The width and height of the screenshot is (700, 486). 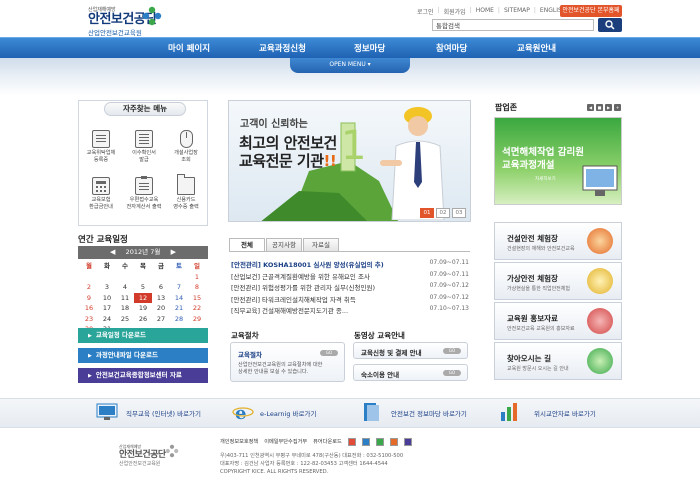 I want to click on nav-info: 정보마당, so click(x=369, y=48).